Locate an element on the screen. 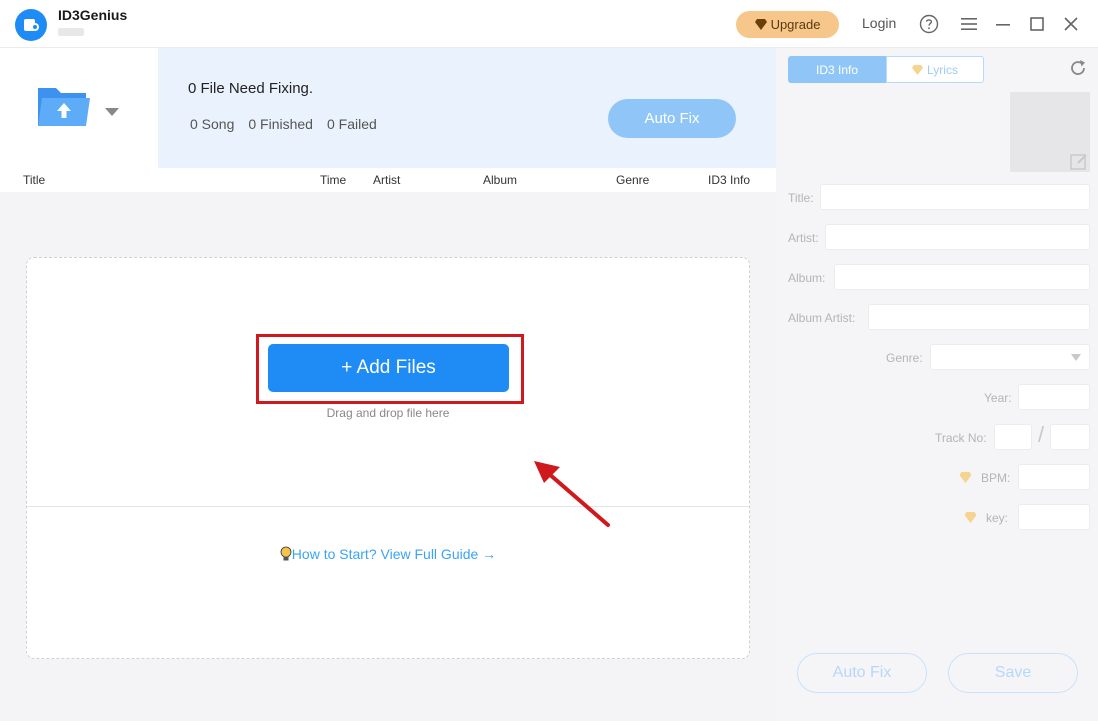 The height and width of the screenshot is (721, 1098). red-arrow-annotation is located at coordinates (572, 494).